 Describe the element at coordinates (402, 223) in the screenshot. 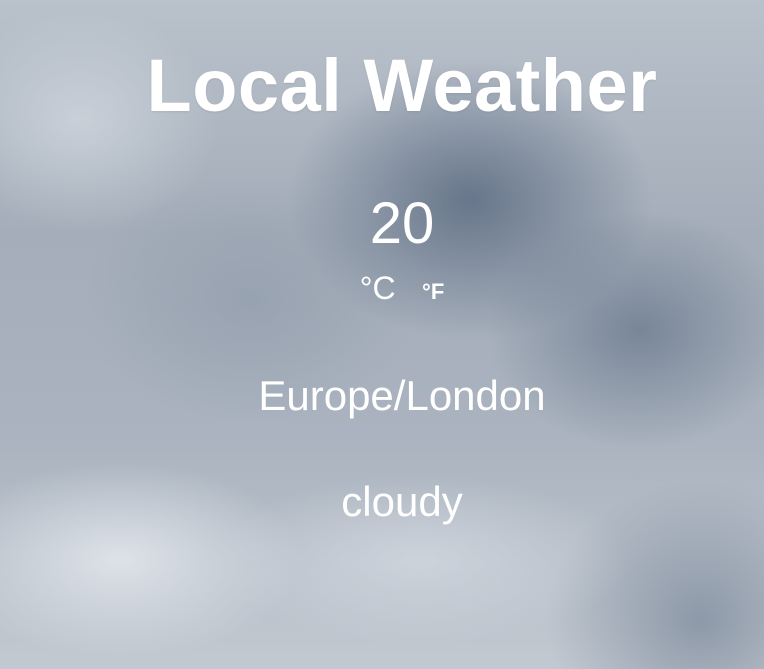

I see `temperature-value: 20` at that location.